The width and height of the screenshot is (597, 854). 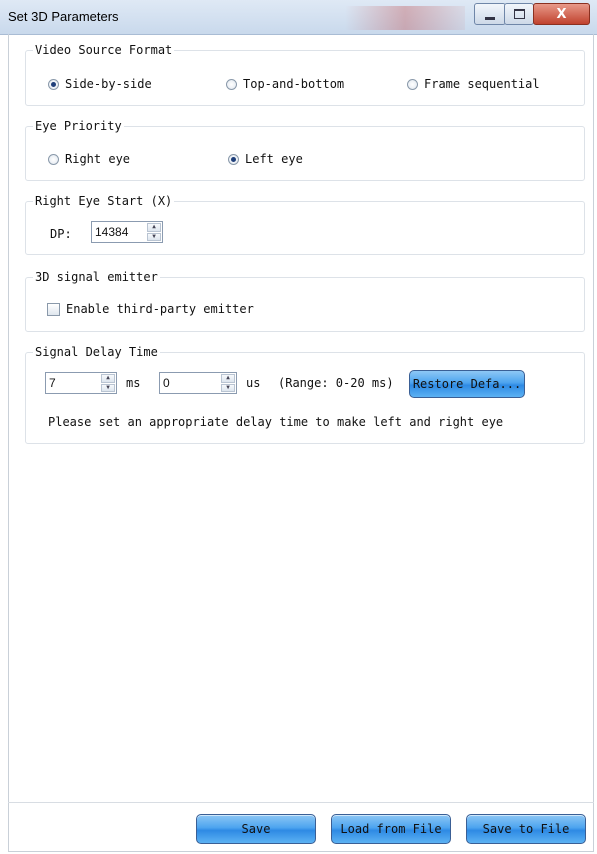 I want to click on dp-stepper: ▲ ▼, so click(x=154, y=232).